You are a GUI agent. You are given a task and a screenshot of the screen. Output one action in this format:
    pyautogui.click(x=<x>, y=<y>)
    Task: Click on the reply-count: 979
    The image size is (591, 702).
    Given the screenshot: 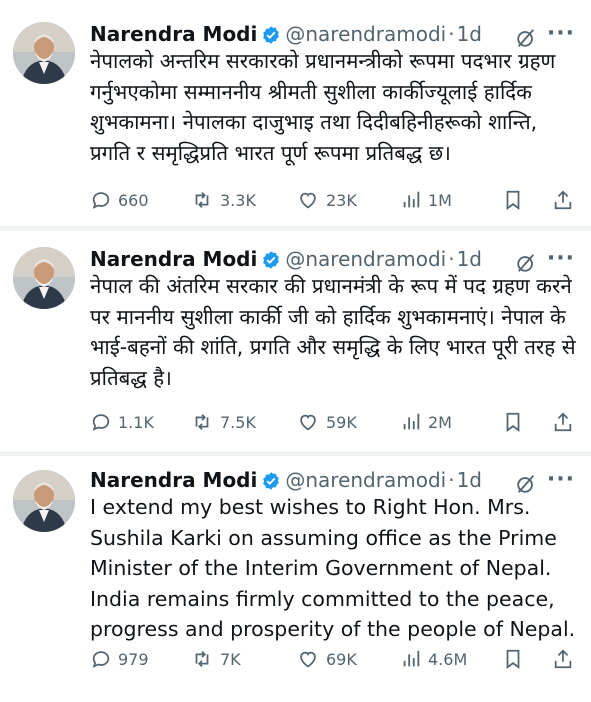 What is the action you would take?
    pyautogui.click(x=133, y=659)
    